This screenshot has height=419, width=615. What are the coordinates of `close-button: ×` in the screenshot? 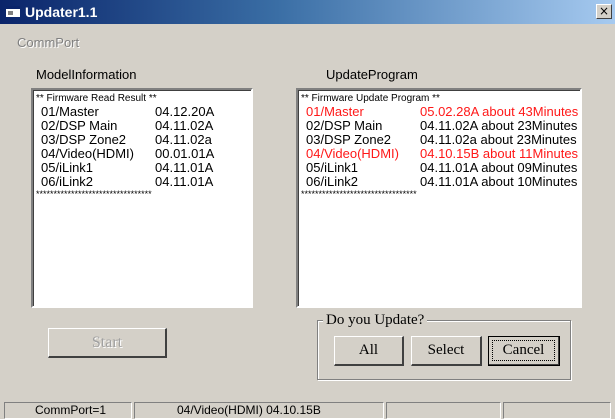 It's located at (604, 11).